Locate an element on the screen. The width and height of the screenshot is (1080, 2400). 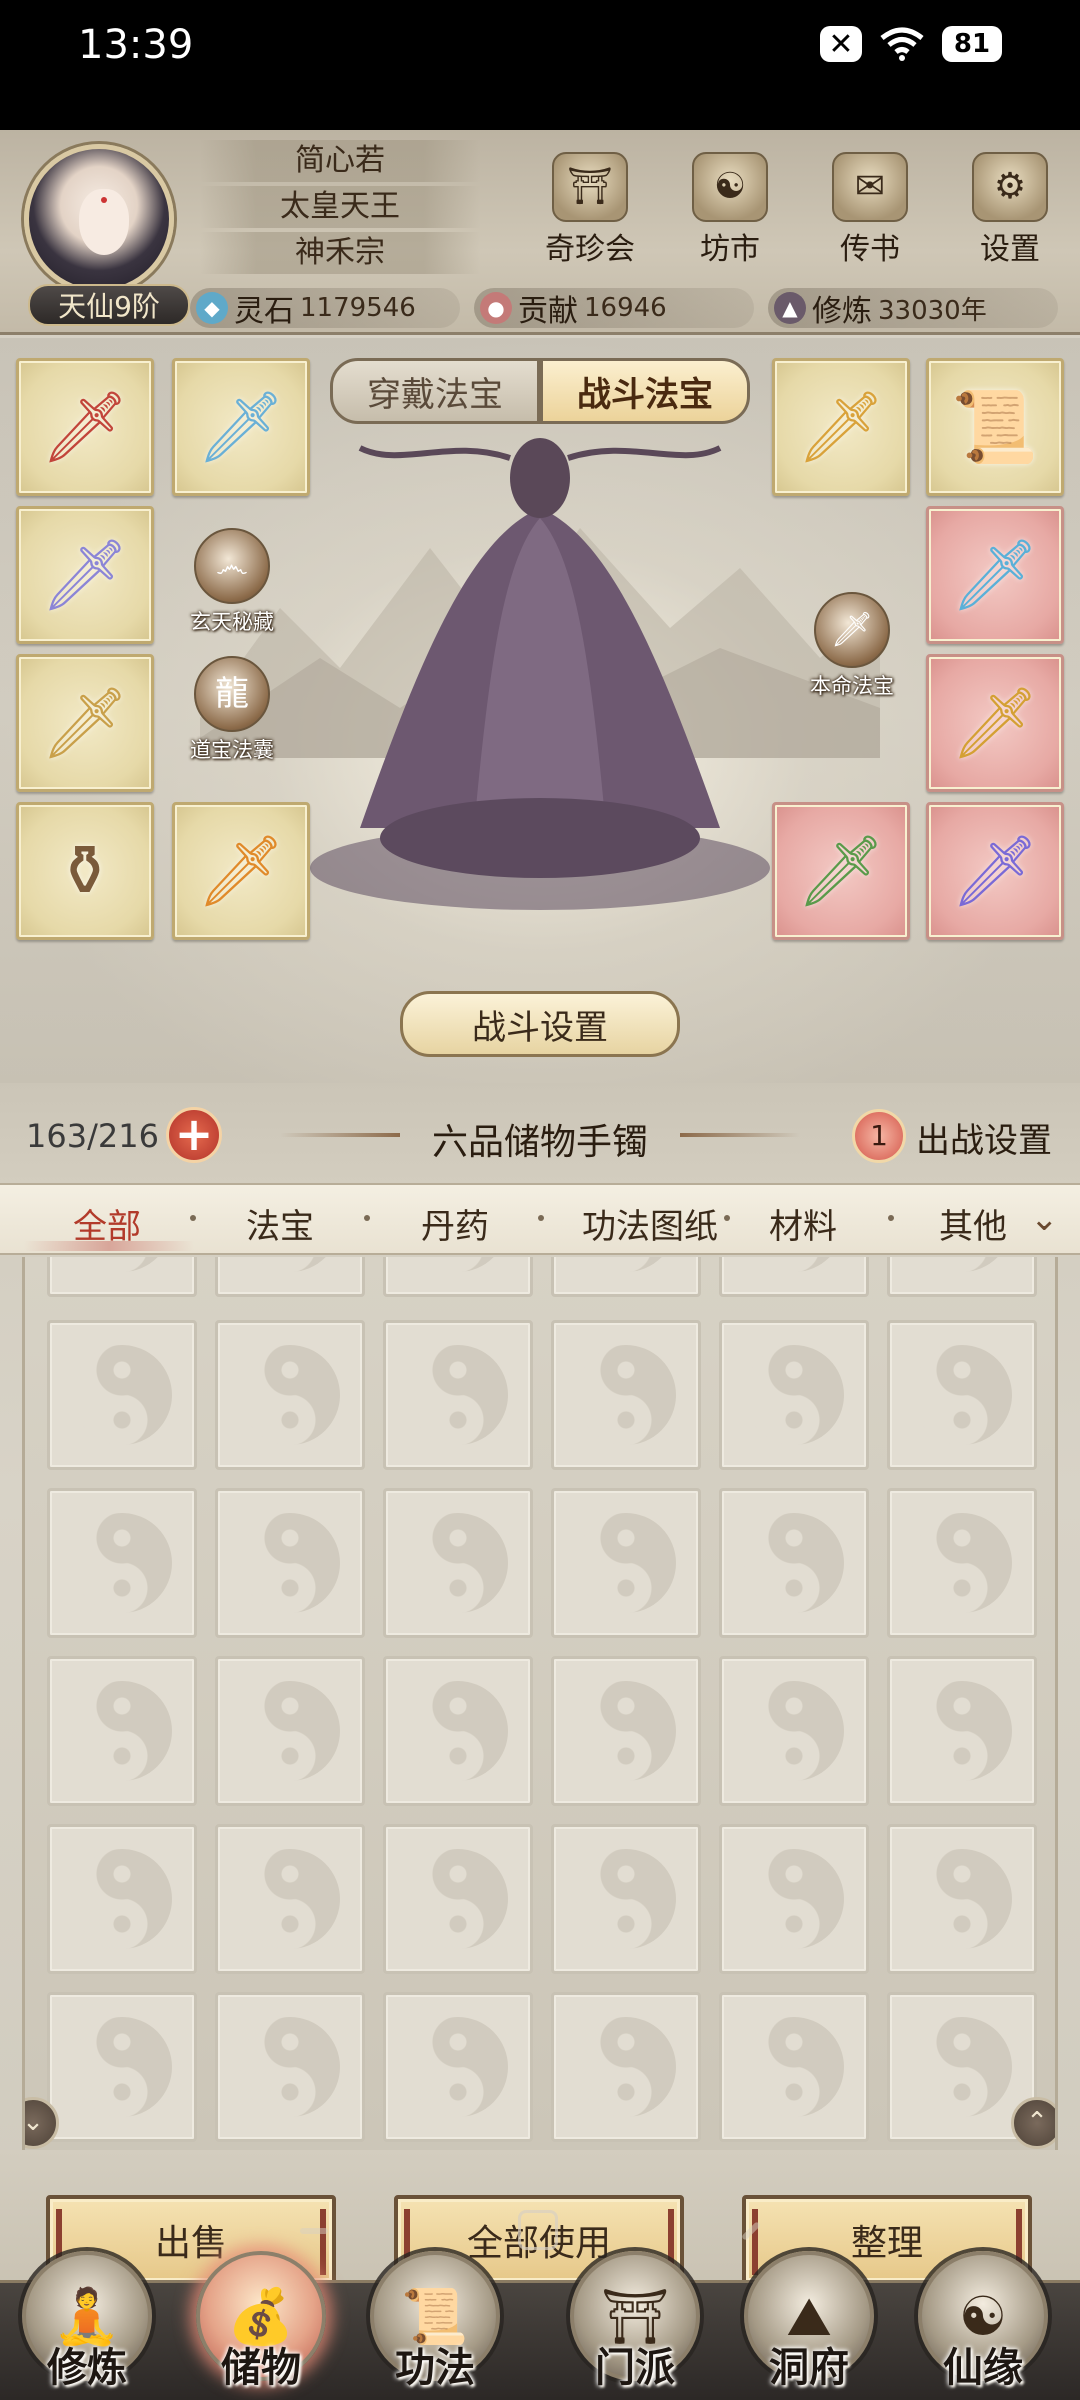
spiral-orb-icon: ෴ is located at coordinates (232, 566).